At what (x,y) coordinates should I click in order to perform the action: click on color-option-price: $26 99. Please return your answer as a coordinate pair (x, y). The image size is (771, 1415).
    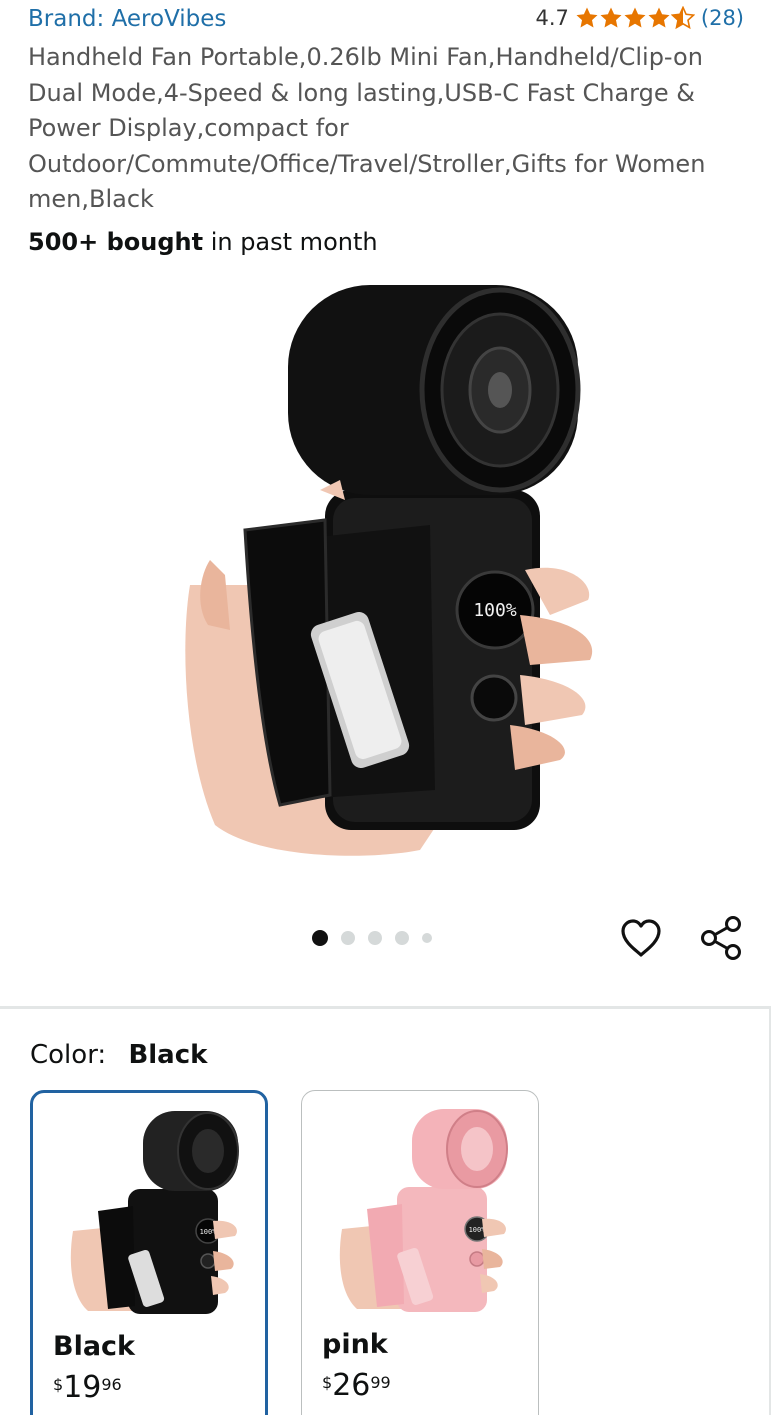
    Looking at the image, I should click on (356, 1386).